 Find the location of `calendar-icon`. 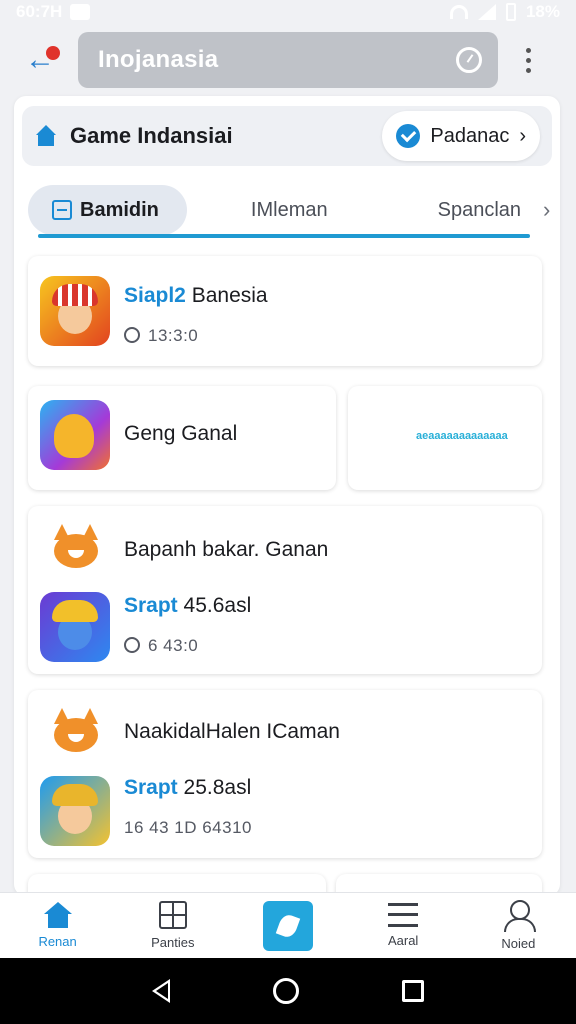

calendar-icon is located at coordinates (62, 210).